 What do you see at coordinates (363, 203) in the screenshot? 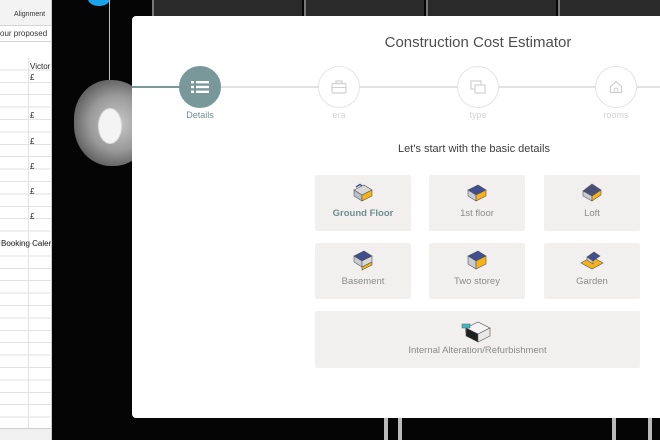
I see `option-ground-floor: Ground Floor` at bounding box center [363, 203].